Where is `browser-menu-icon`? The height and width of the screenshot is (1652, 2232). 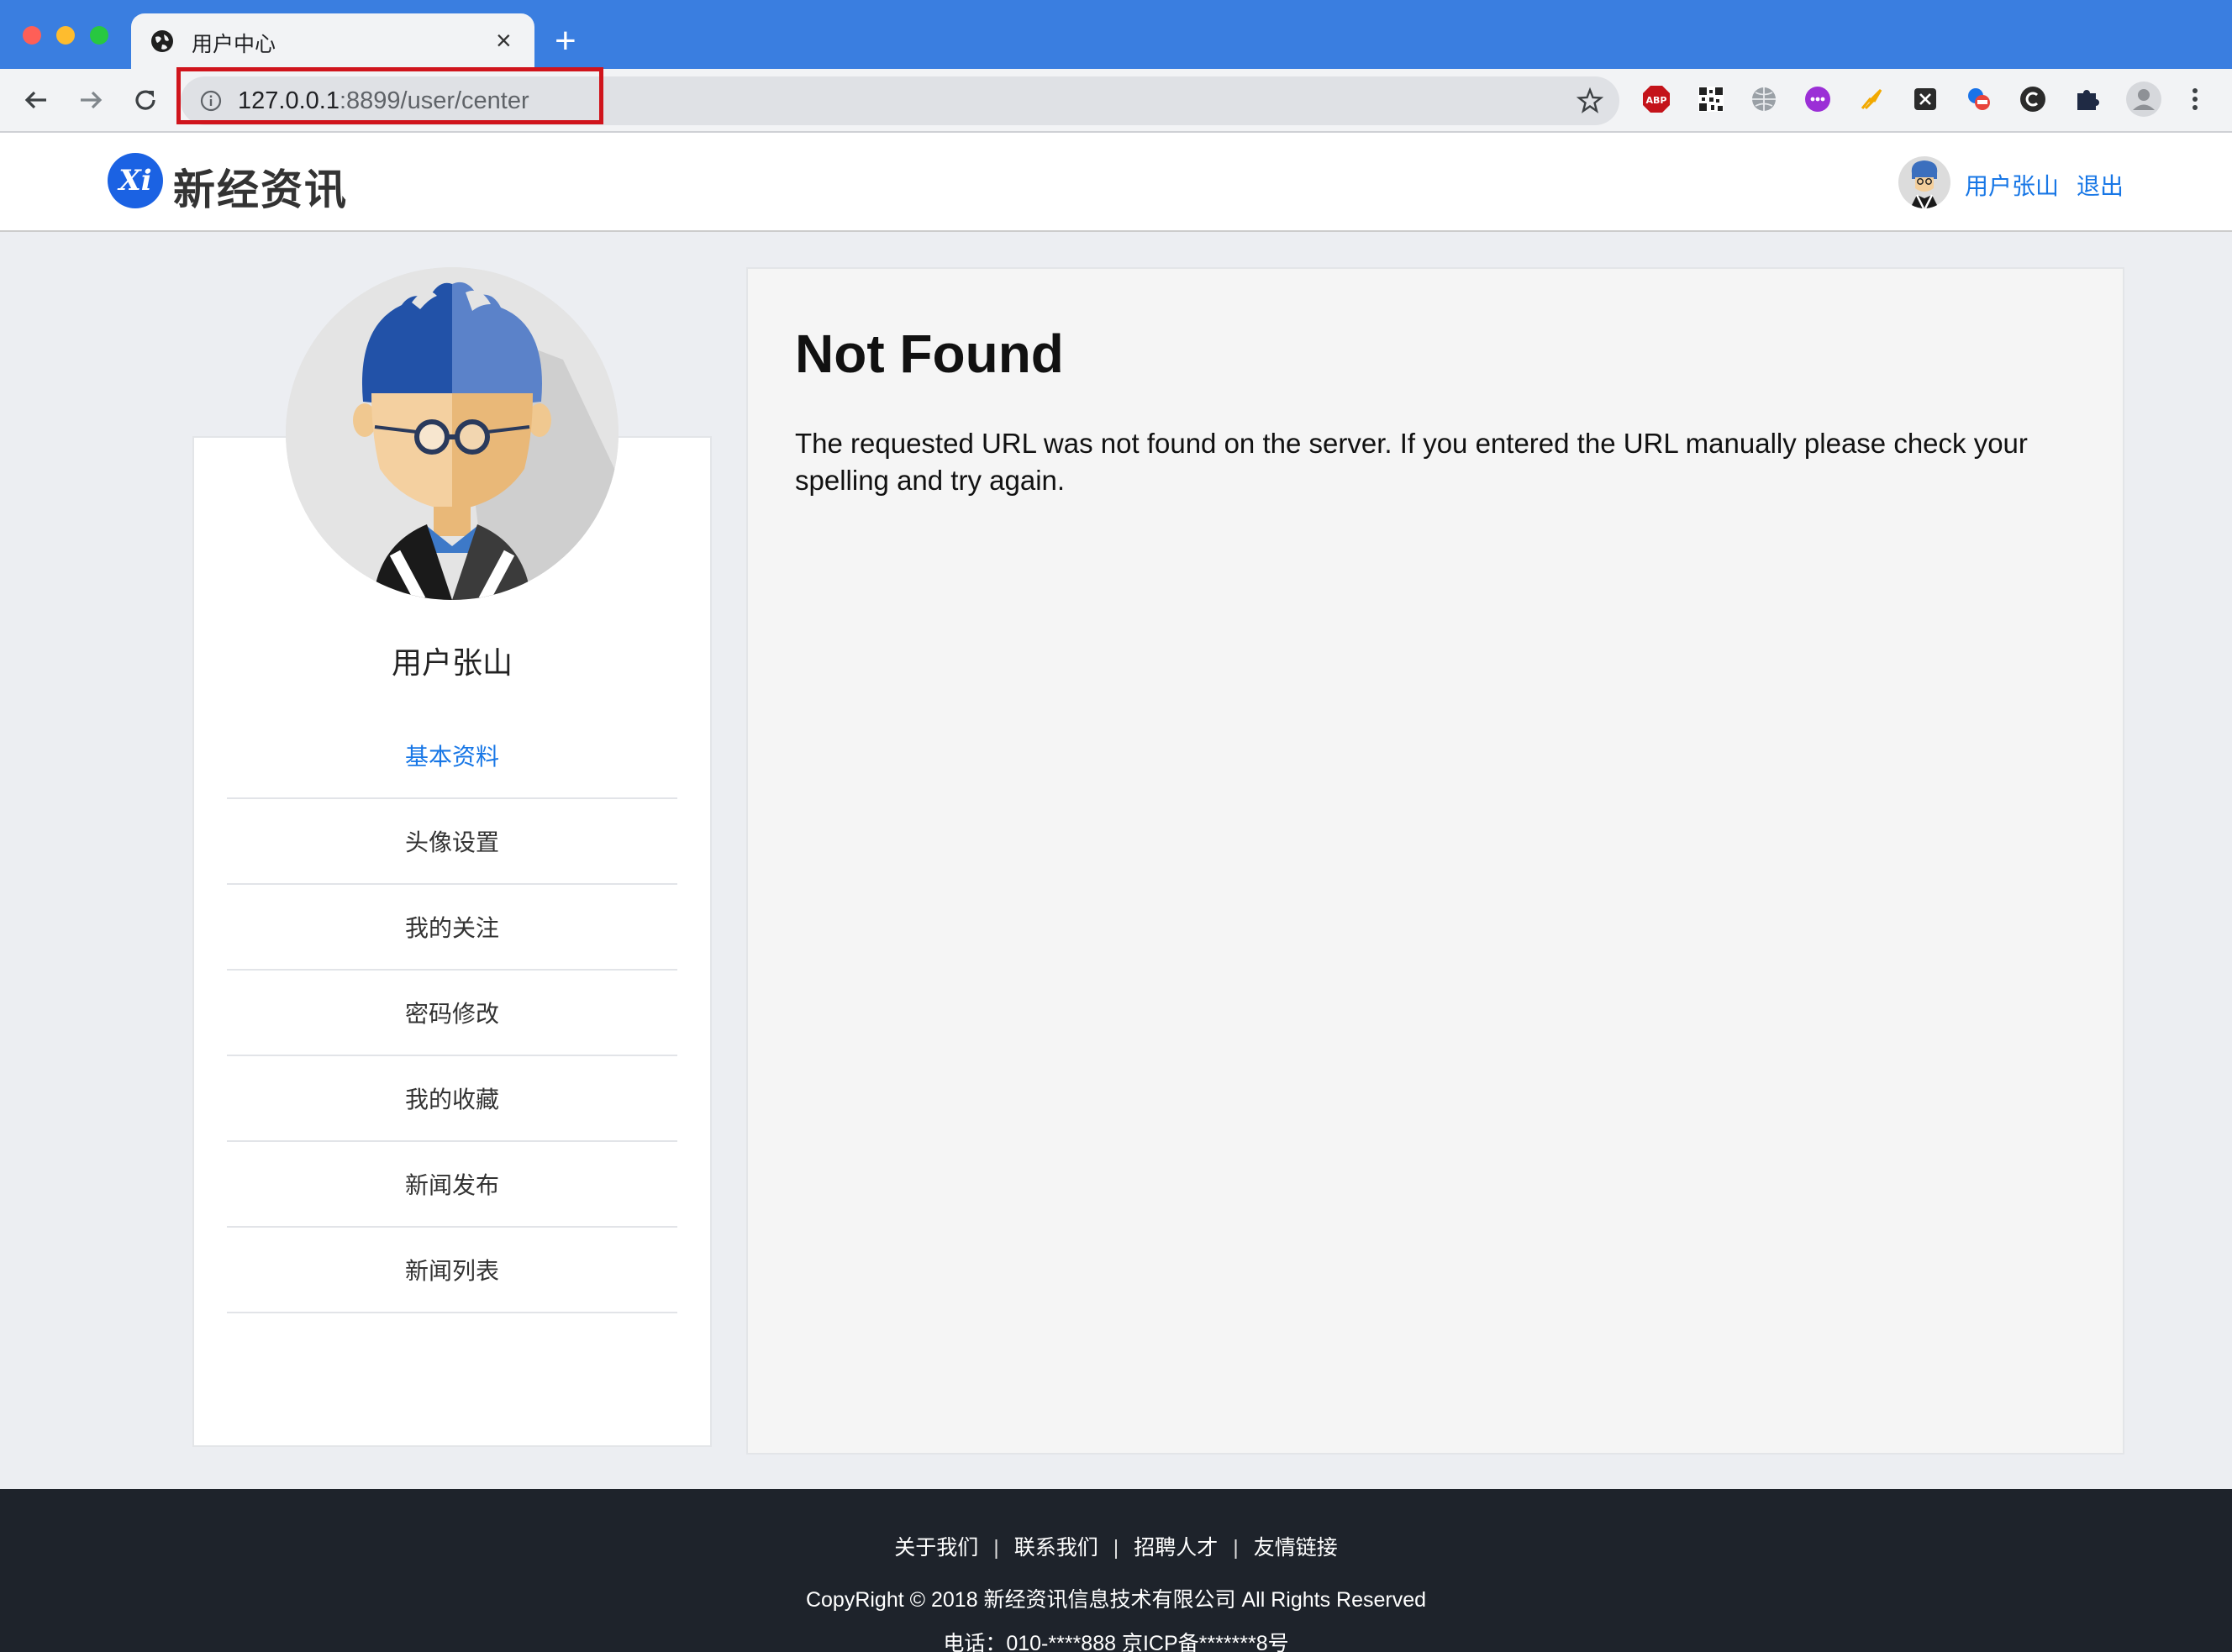 browser-menu-icon is located at coordinates (2195, 99).